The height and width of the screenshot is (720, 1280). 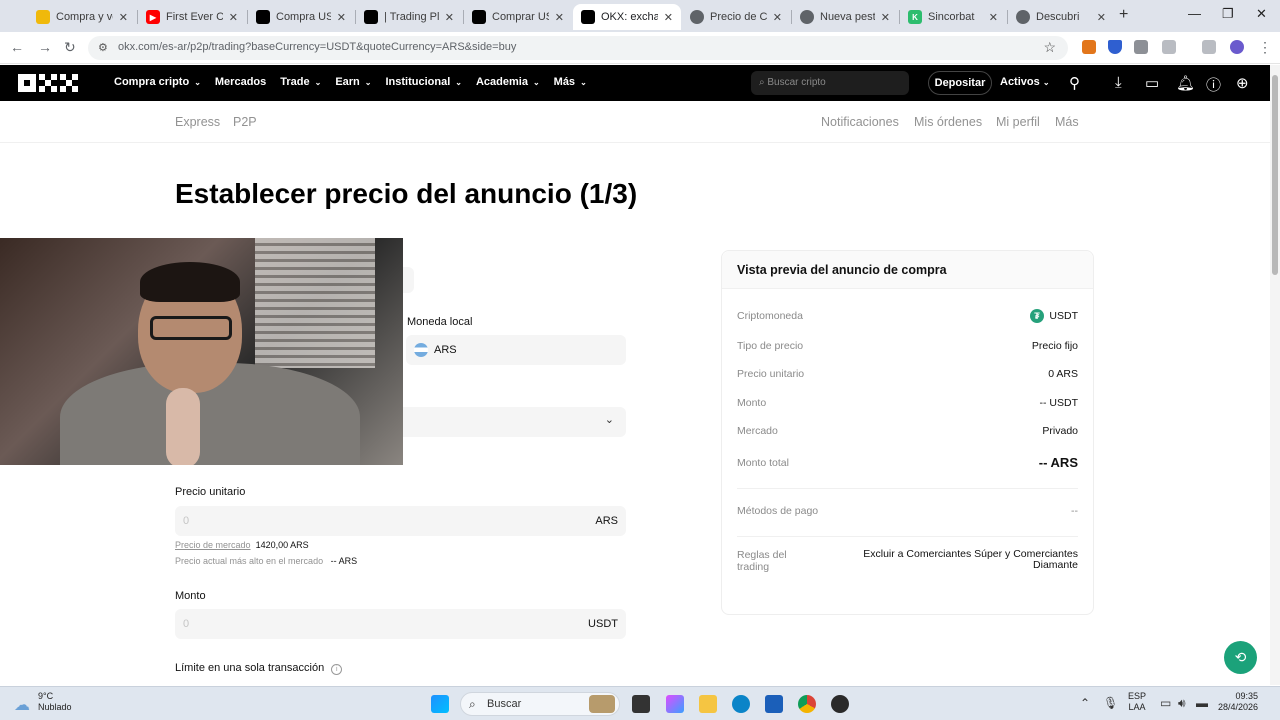 What do you see at coordinates (400, 624) in the screenshot?
I see `amount-input: 0 USDT` at bounding box center [400, 624].